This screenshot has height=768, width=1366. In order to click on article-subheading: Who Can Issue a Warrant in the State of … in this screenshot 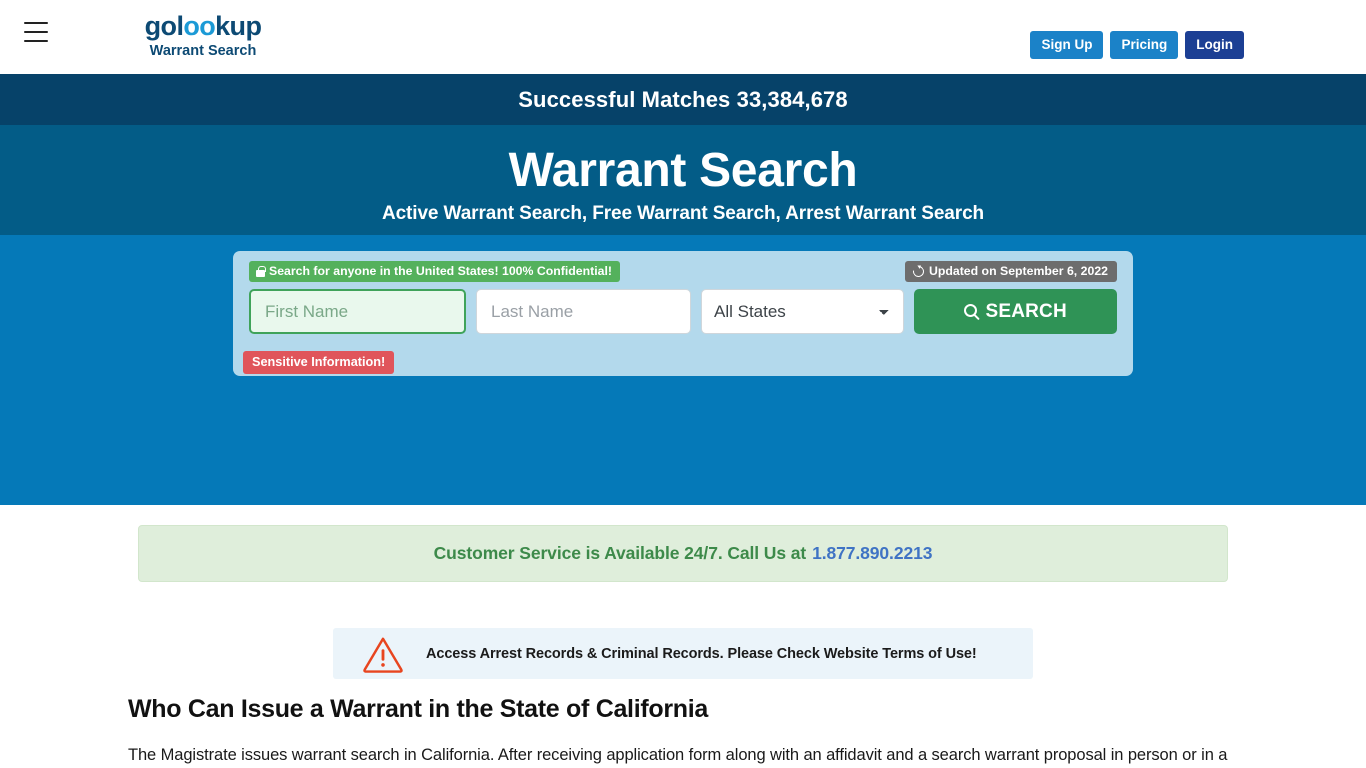, I will do `click(418, 709)`.